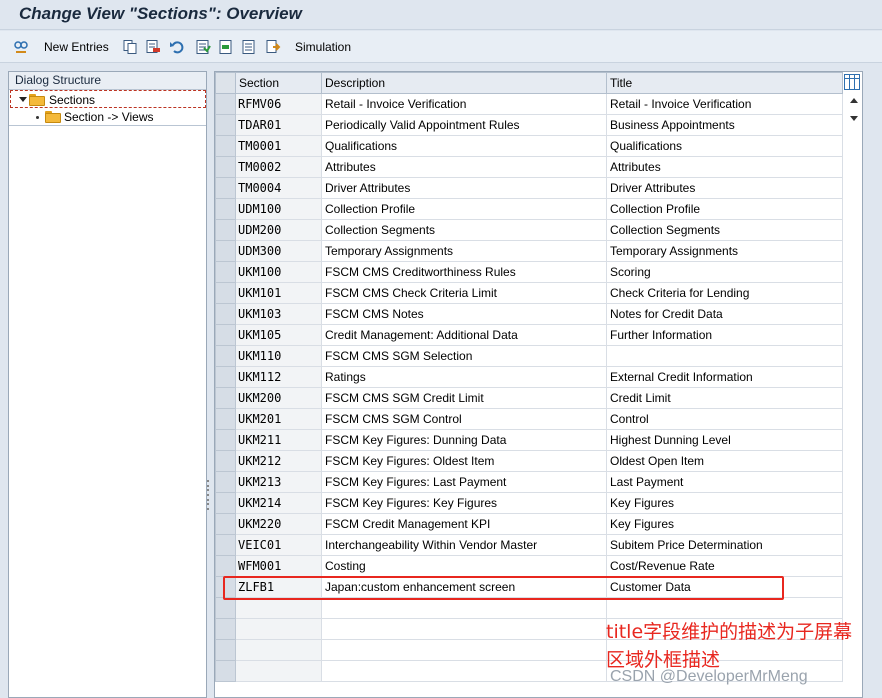 The image size is (882, 698). Describe the element at coordinates (724, 146) in the screenshot. I see `cell-title: Qualifications` at that location.